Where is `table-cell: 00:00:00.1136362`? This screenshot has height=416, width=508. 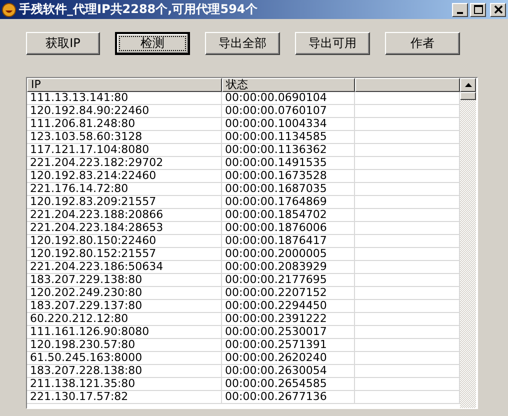 table-cell: 00:00:00.1136362 is located at coordinates (288, 150).